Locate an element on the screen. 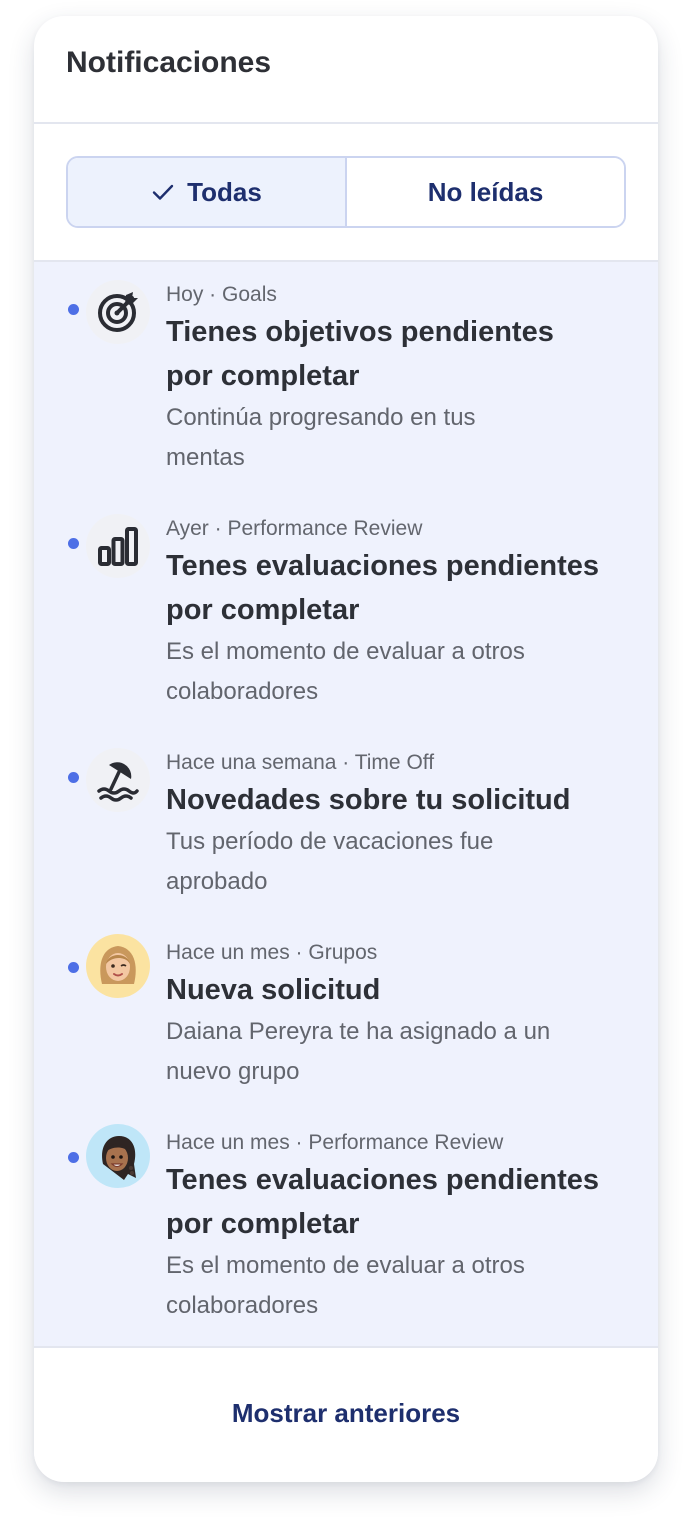 The width and height of the screenshot is (688, 1530). filter-all-button: Todas is located at coordinates (207, 192).